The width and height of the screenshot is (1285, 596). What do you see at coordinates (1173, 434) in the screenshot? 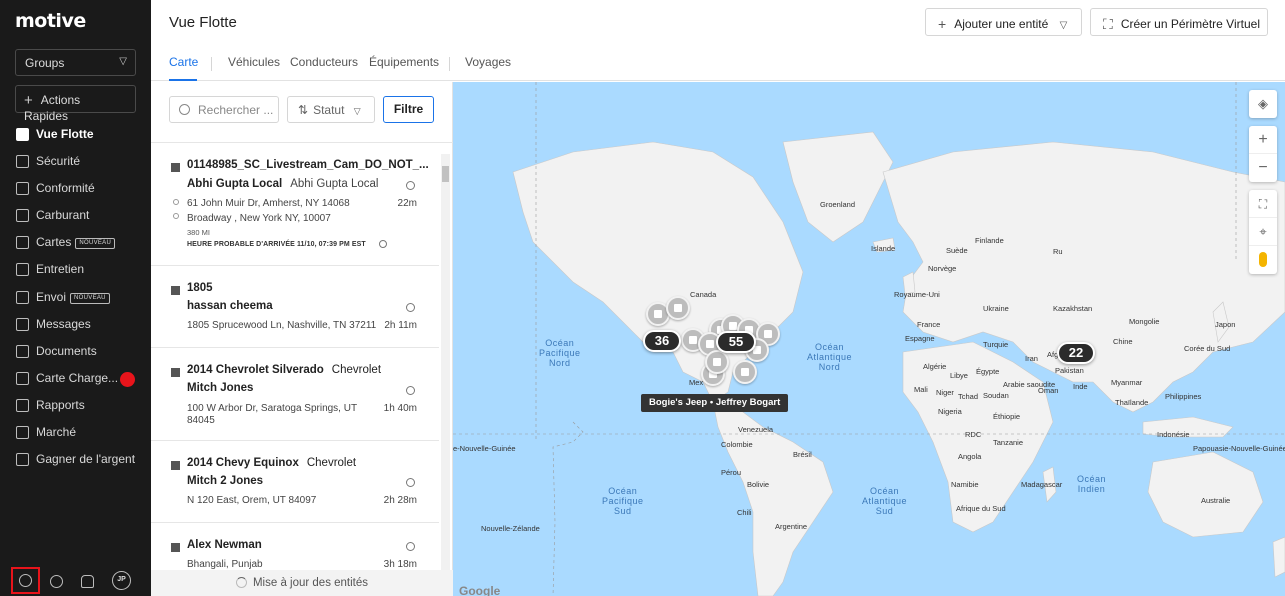
I see `map-label: Indonésie` at bounding box center [1173, 434].